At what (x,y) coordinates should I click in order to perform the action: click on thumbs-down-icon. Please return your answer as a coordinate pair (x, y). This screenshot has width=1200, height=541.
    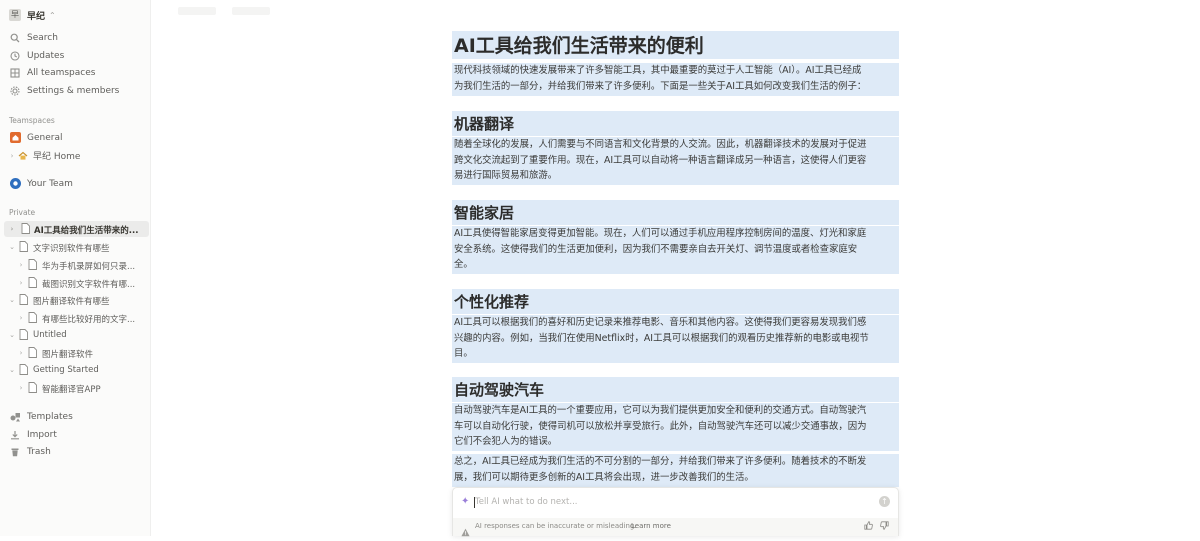
    Looking at the image, I should click on (884, 526).